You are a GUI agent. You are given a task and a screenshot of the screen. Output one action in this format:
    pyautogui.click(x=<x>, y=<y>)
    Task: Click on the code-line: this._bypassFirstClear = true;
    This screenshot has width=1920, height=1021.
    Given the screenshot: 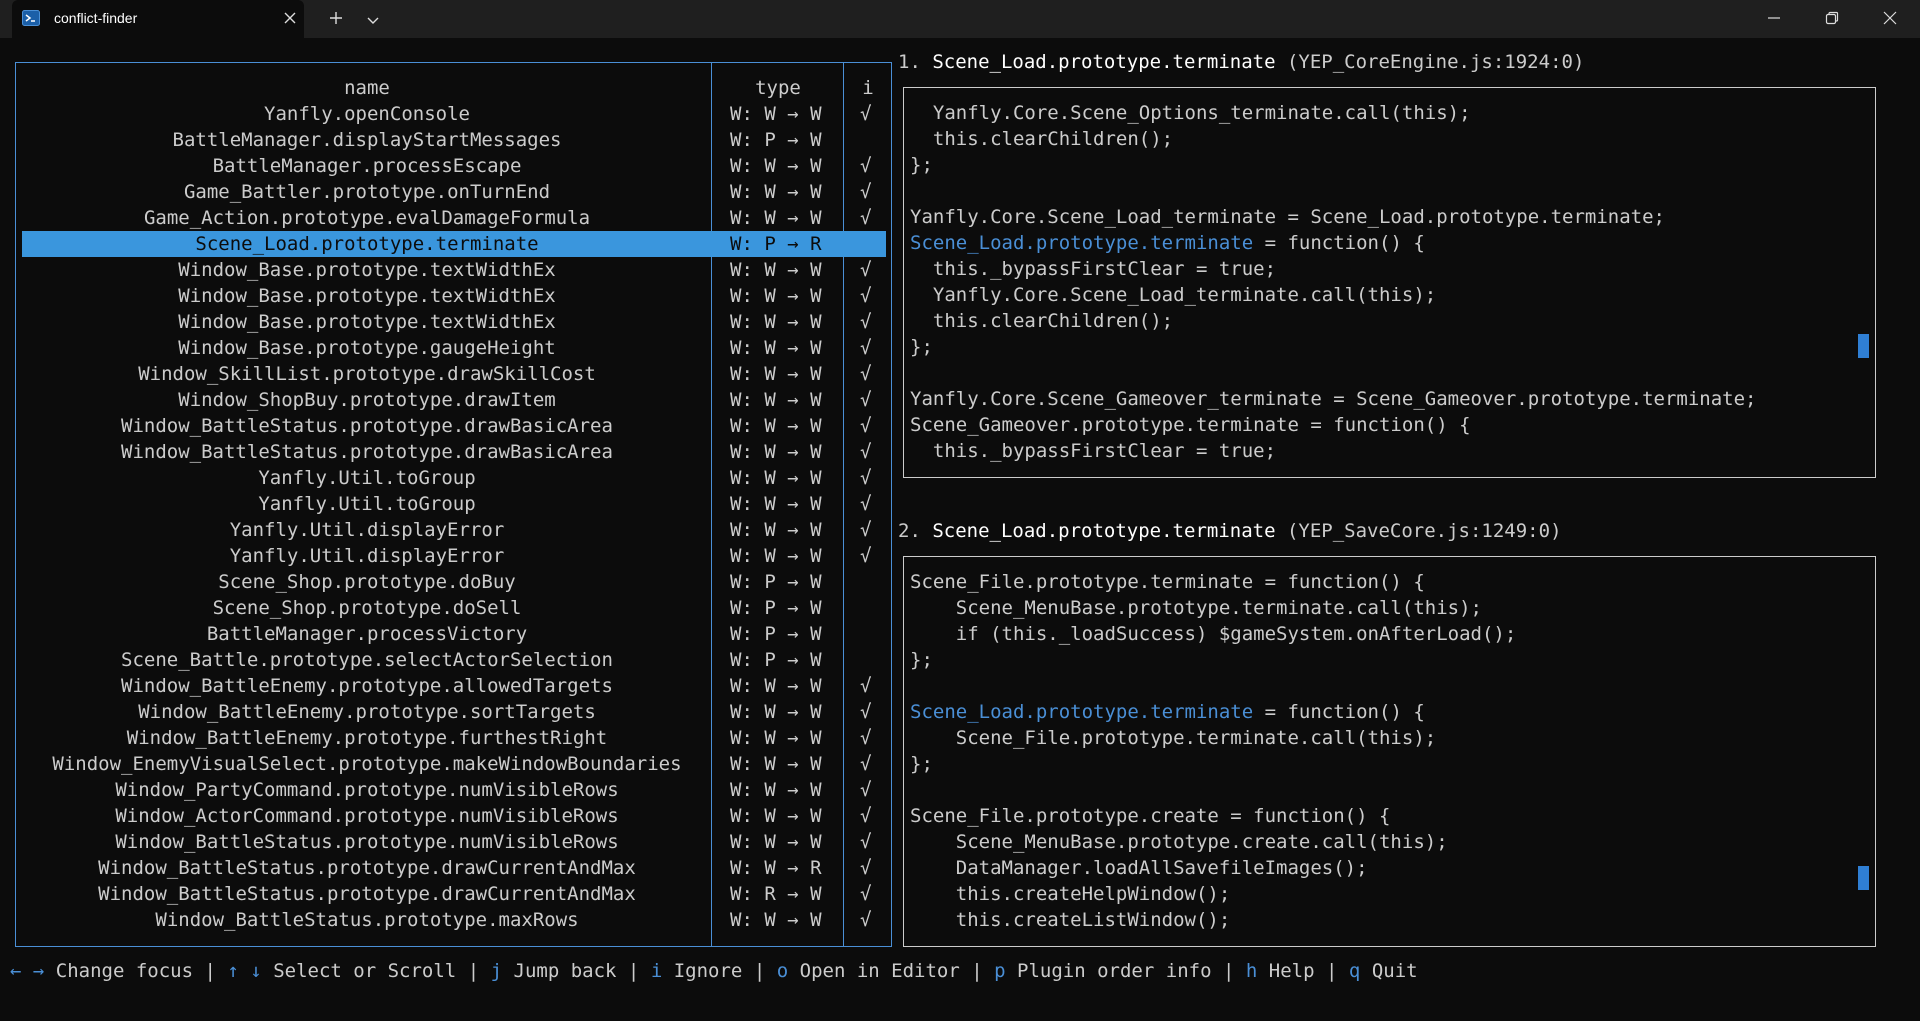 What is the action you would take?
    pyautogui.click(x=1093, y=269)
    